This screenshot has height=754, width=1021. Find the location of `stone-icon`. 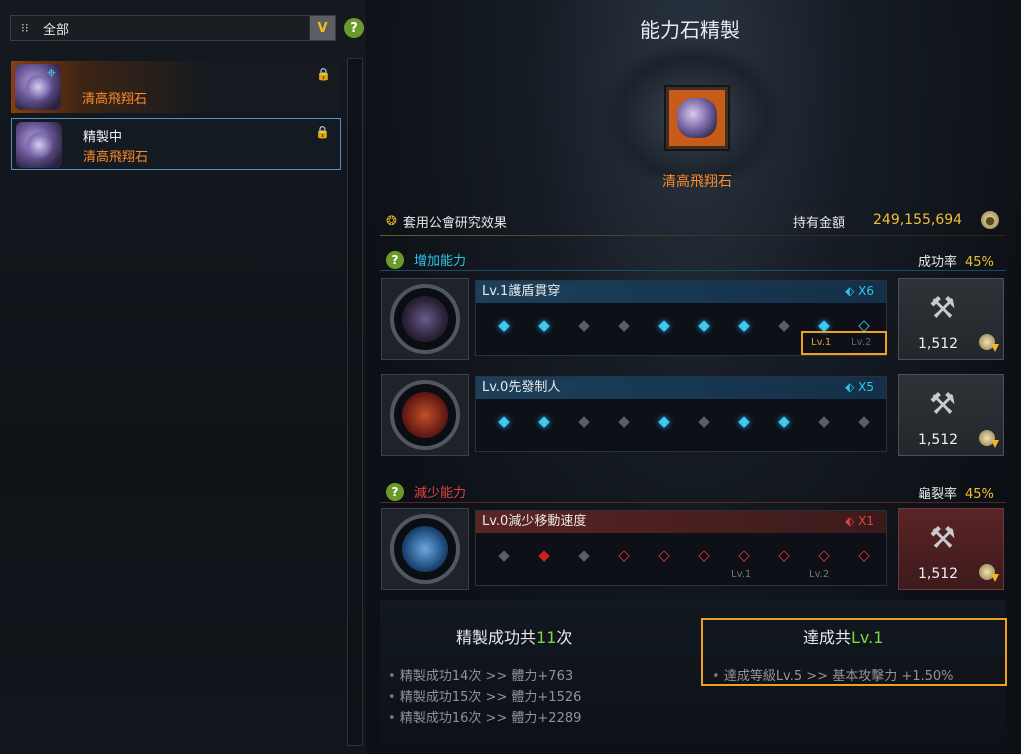

stone-icon is located at coordinates (39, 145).